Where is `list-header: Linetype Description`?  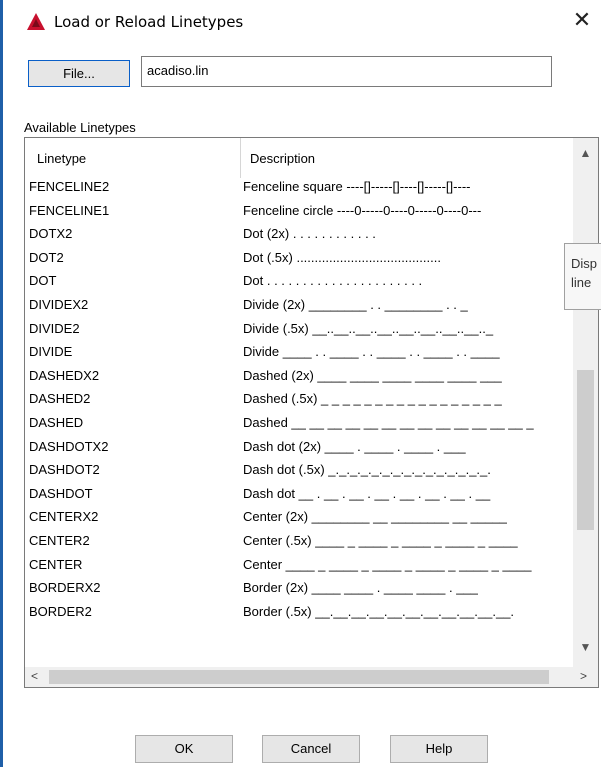
list-header: Linetype Description is located at coordinates (299, 158).